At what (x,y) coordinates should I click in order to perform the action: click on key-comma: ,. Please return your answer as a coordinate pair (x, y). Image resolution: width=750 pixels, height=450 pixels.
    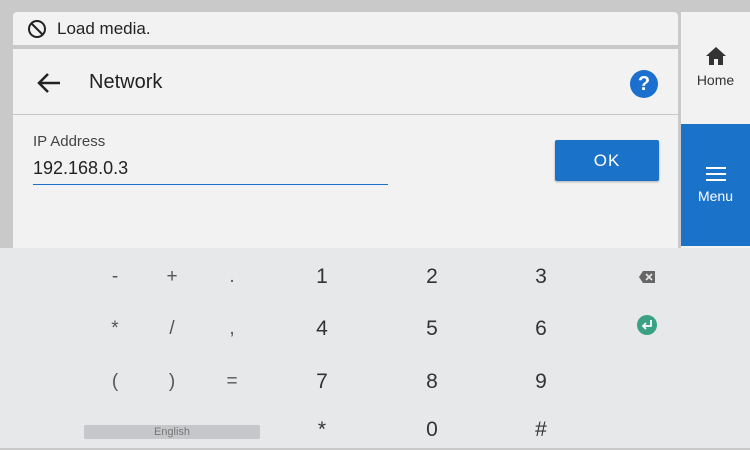
    Looking at the image, I should click on (232, 329).